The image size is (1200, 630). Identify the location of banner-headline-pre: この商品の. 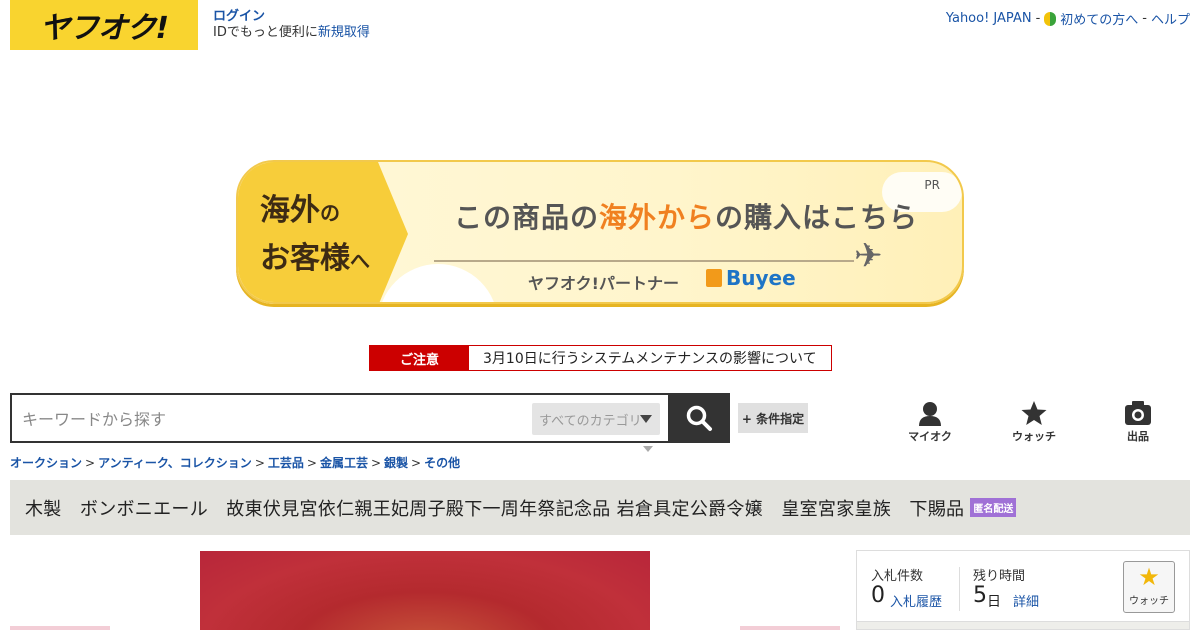
(527, 217).